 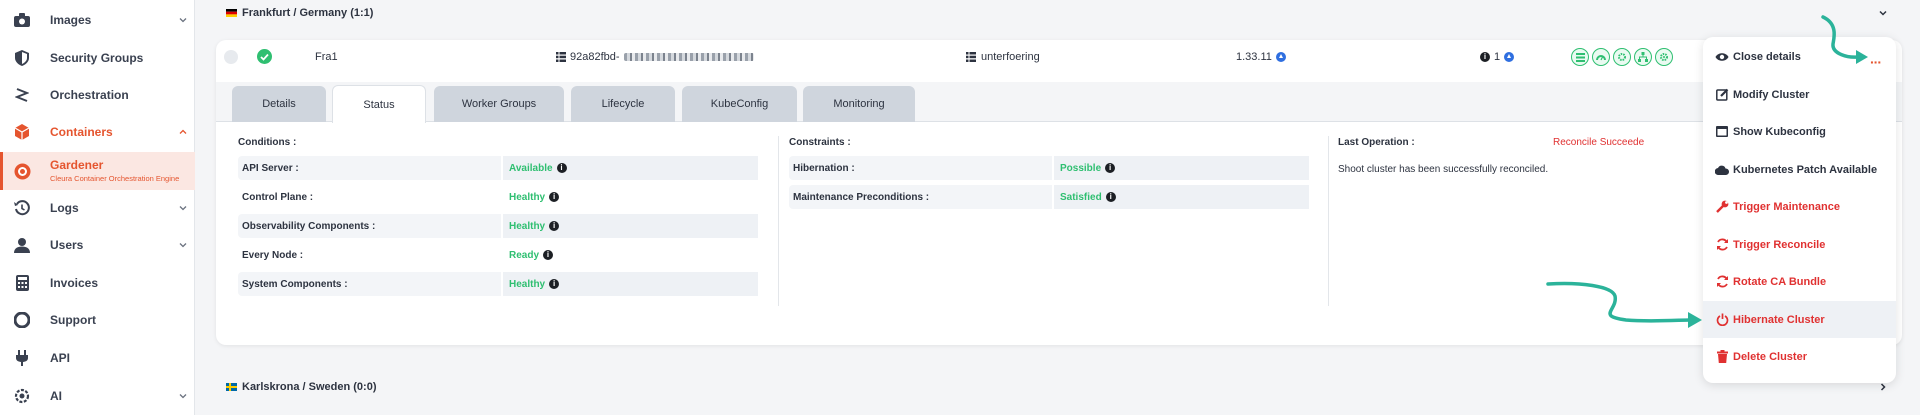 I want to click on annotation-arrows, so click(x=1707, y=171).